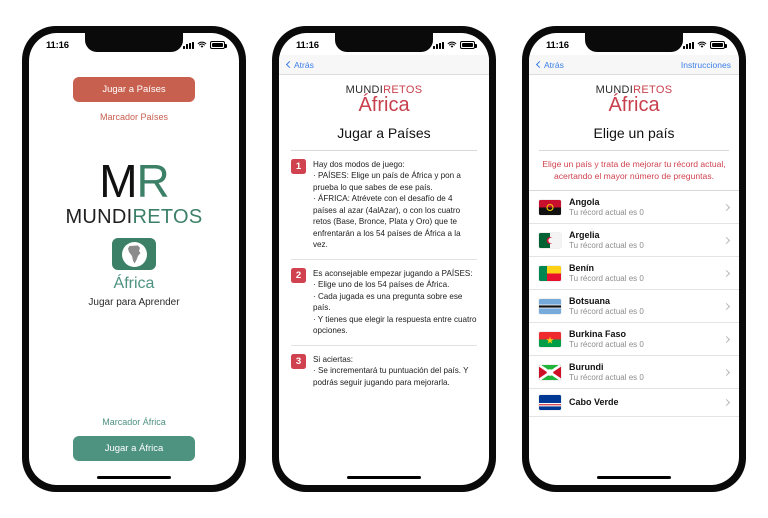 The width and height of the screenshot is (768, 518). Describe the element at coordinates (550, 339) in the screenshot. I see `flag-burkina-faso` at that location.